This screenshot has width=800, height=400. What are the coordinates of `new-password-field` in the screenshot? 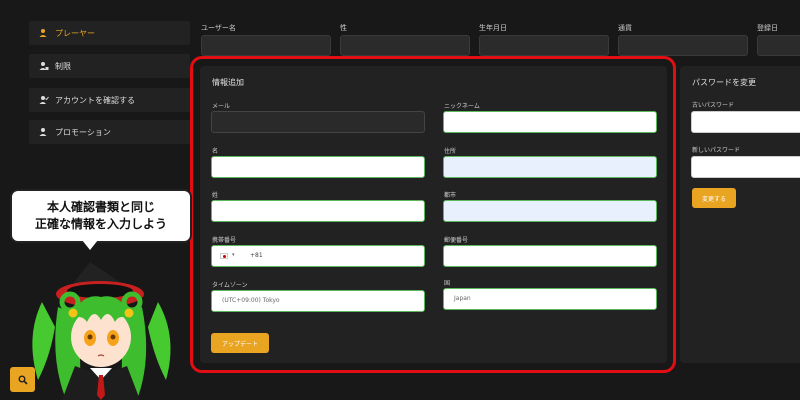 It's located at (745, 167).